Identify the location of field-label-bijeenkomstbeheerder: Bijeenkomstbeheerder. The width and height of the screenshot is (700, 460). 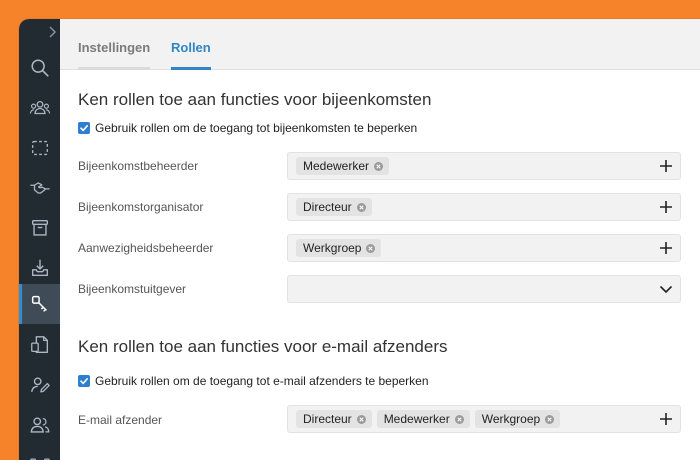
(138, 166).